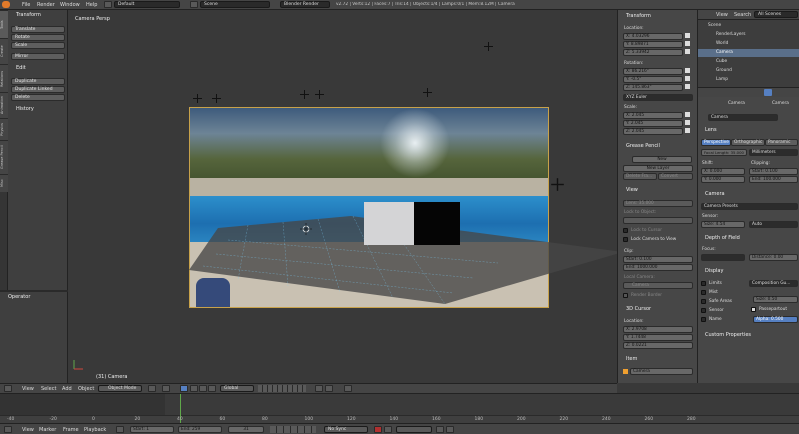 The height and width of the screenshot is (434, 799). What do you see at coordinates (653, 115) in the screenshot?
I see `scale-x-field: X: 2.045` at bounding box center [653, 115].